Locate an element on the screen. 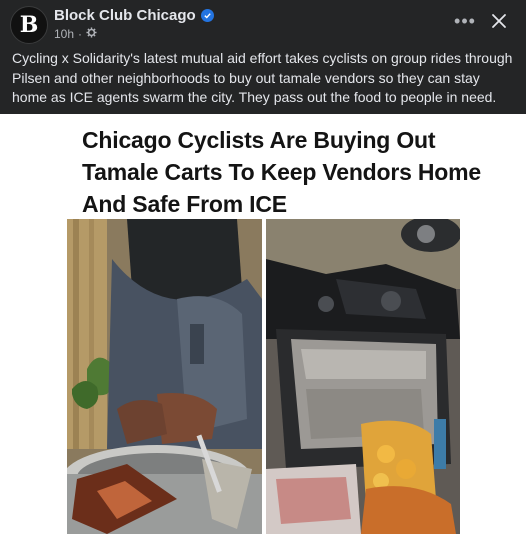  post-header: B Block Club Chicago 10h · ••• is located at coordinates (263, 22).